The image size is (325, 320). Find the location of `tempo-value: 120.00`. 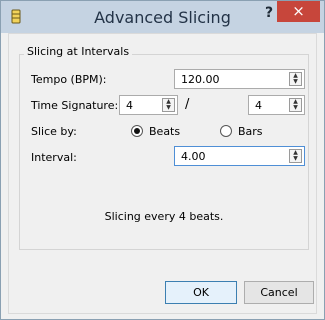

tempo-value: 120.00 is located at coordinates (200, 79).